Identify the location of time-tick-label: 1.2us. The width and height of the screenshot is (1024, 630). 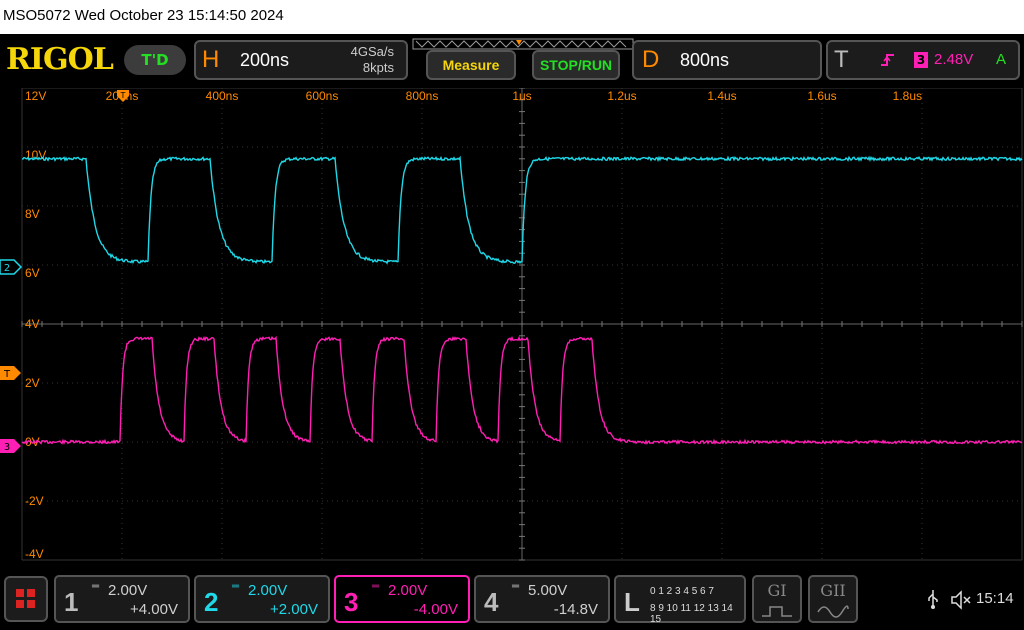
(621, 96).